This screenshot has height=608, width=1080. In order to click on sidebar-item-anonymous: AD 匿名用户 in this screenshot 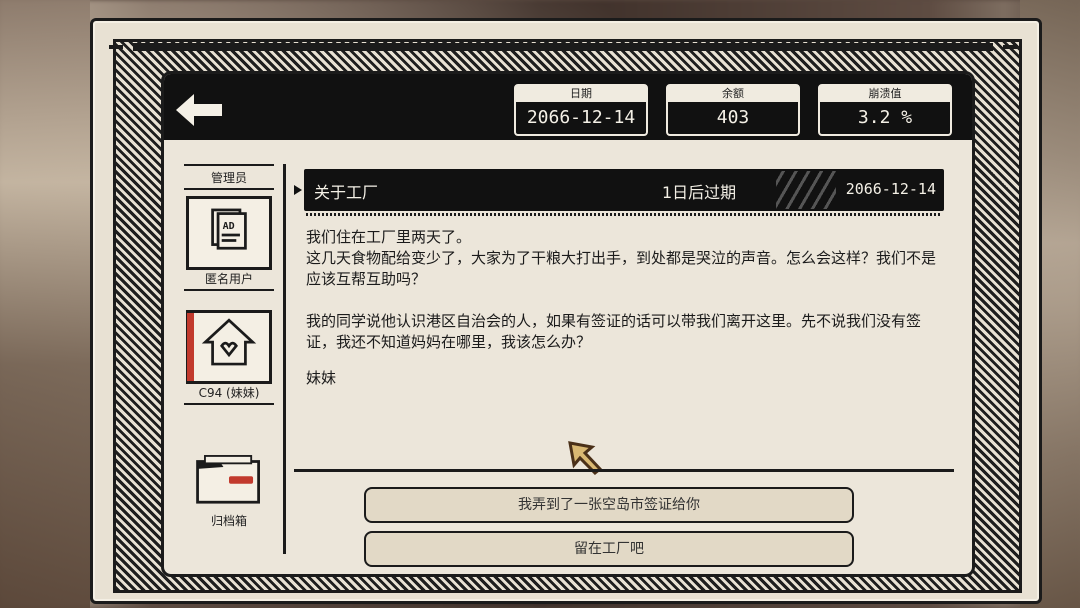, I will do `click(229, 243)`.